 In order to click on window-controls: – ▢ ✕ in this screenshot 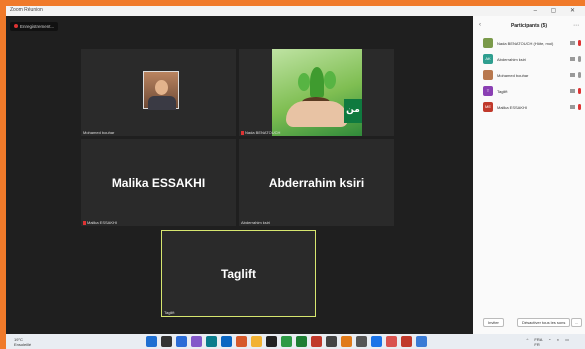, I will do `click(557, 10)`.